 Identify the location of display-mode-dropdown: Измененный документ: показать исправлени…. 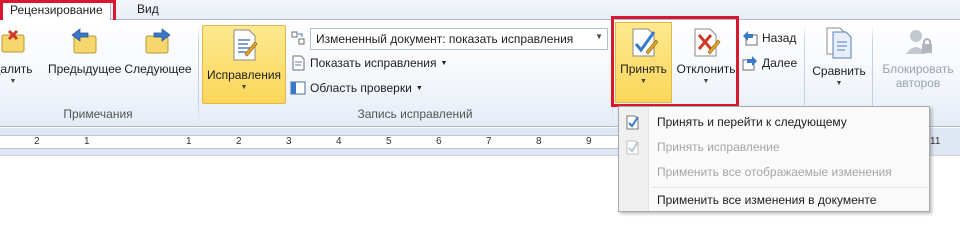
(459, 39).